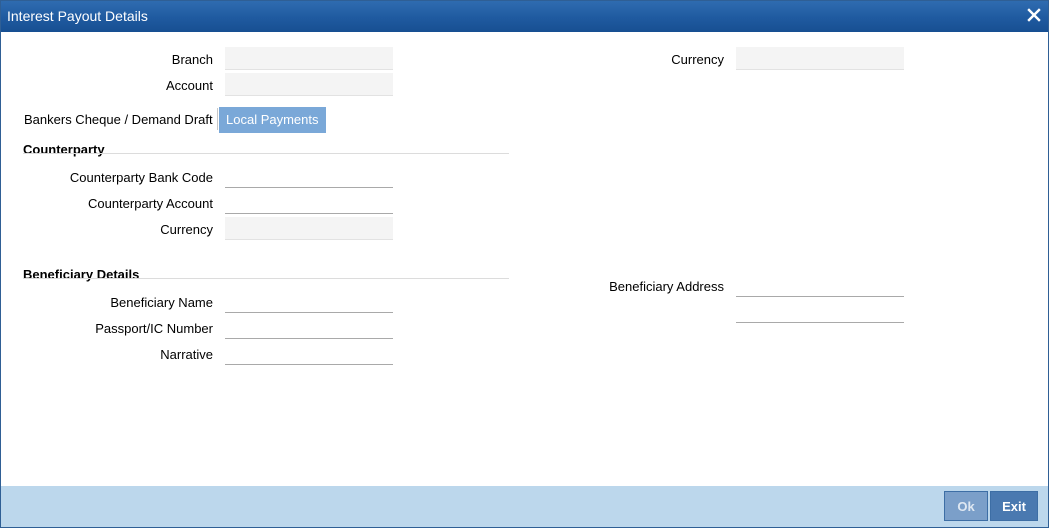  Describe the element at coordinates (150, 203) in the screenshot. I see `counterparty-account-label: Counterparty Account` at that location.